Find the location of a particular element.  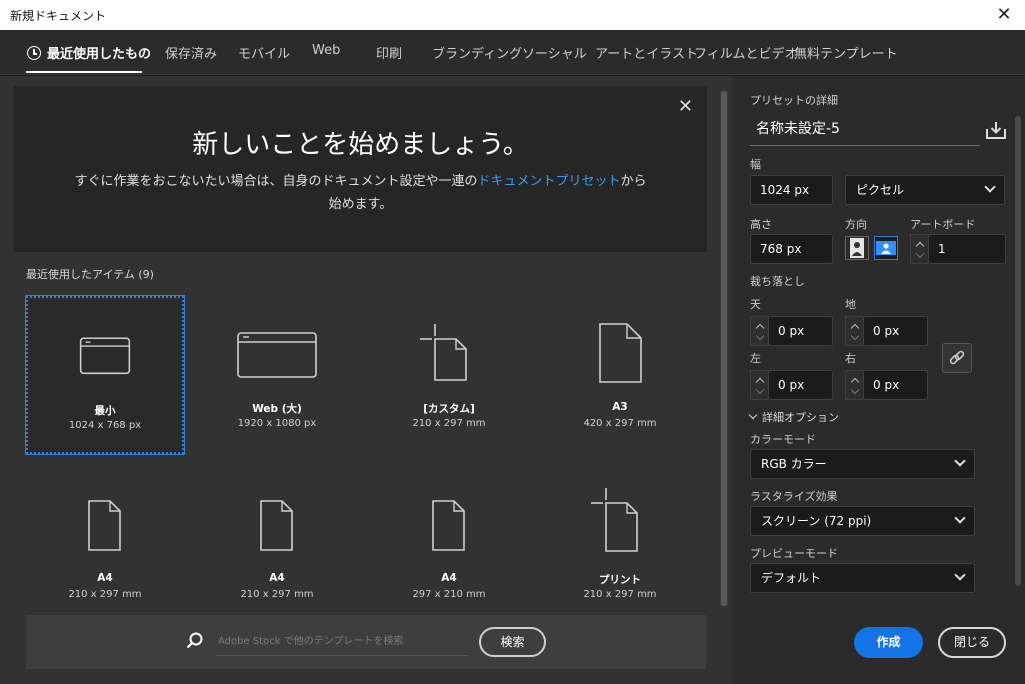

window-title: 新規ドキュメント is located at coordinates (58, 16).